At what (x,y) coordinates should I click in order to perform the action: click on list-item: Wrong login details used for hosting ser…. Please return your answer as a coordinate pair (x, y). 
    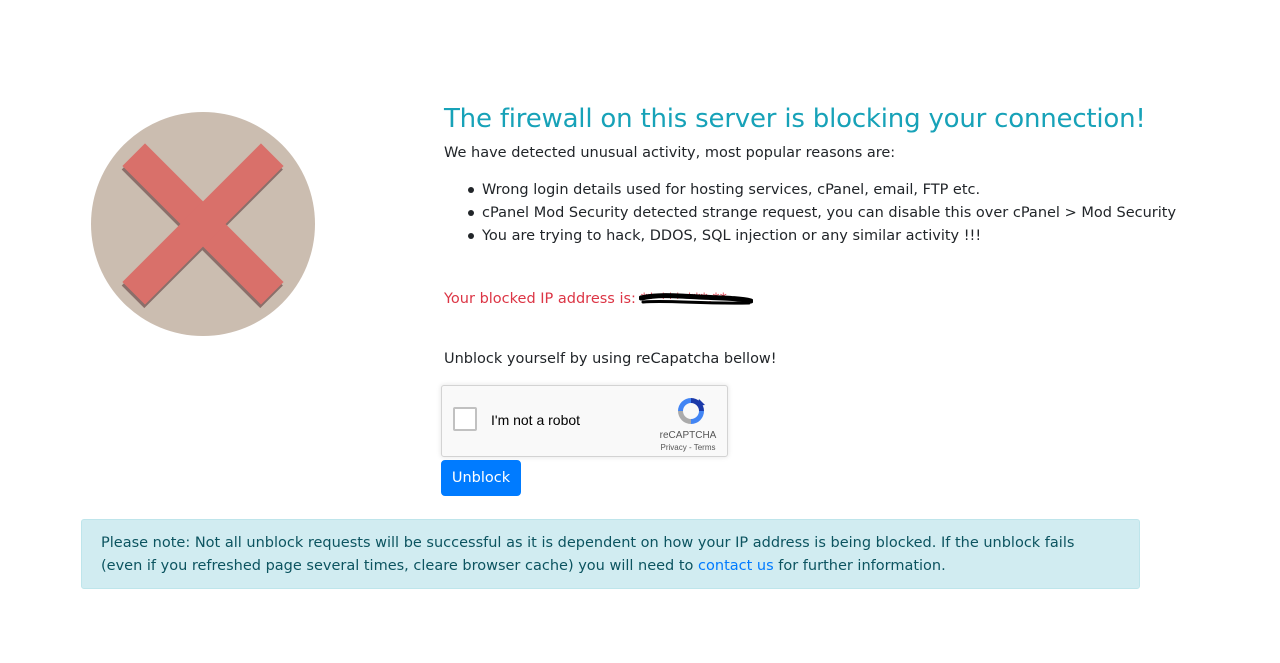
    Looking at the image, I should click on (856, 190).